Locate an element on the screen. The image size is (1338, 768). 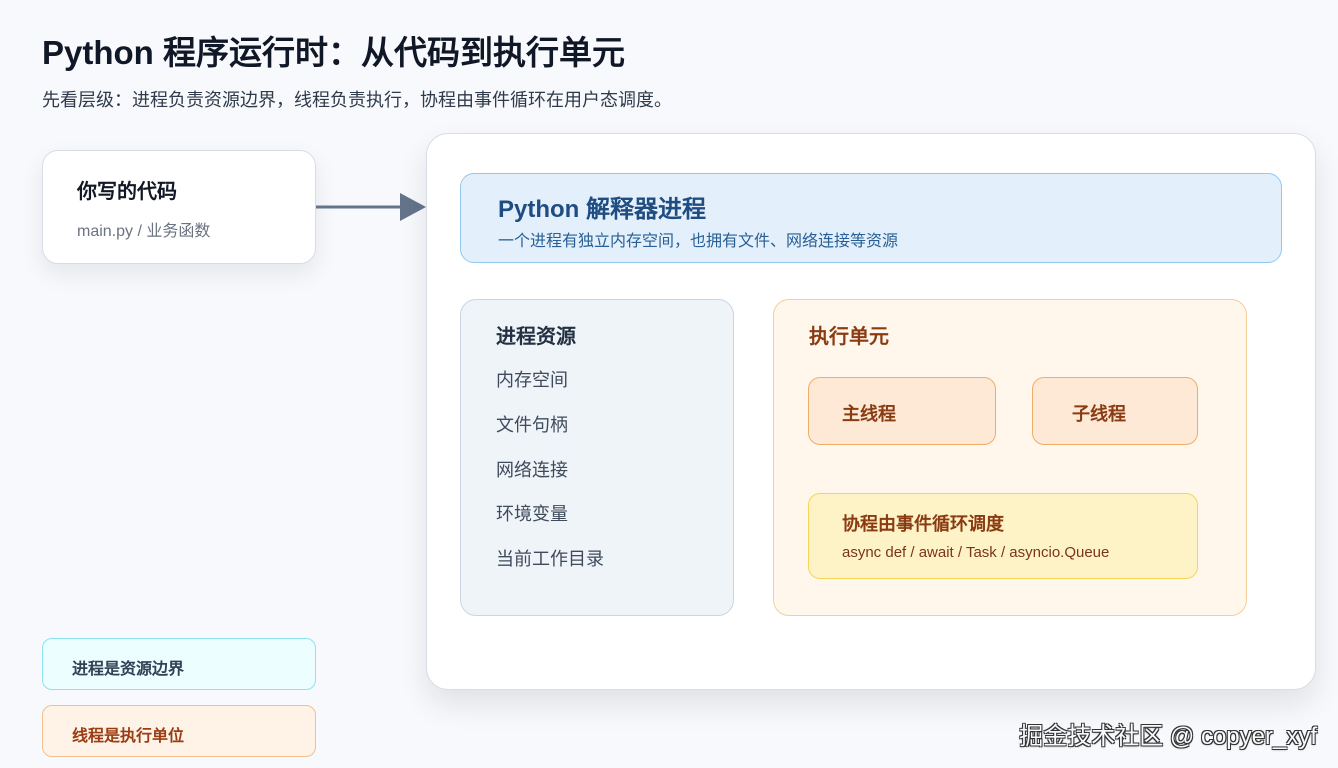
resource-item-working-directory: 当前工作目录 is located at coordinates (550, 559).